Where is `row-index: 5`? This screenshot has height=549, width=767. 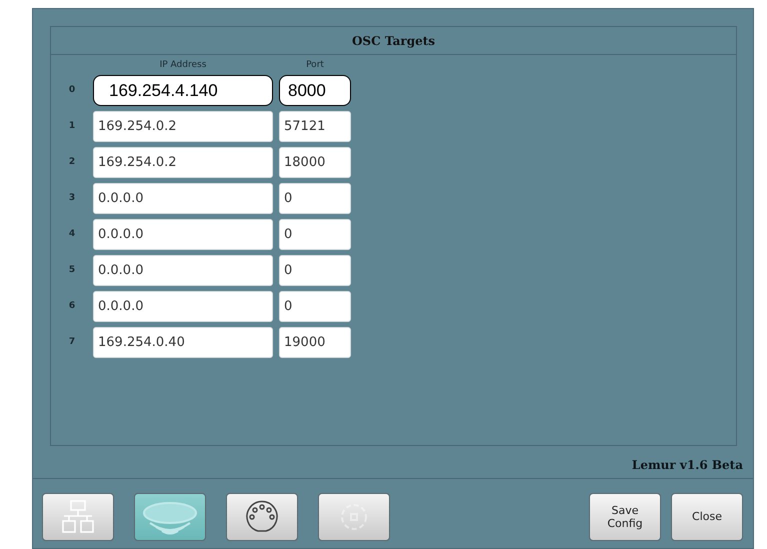 row-index: 5 is located at coordinates (72, 270).